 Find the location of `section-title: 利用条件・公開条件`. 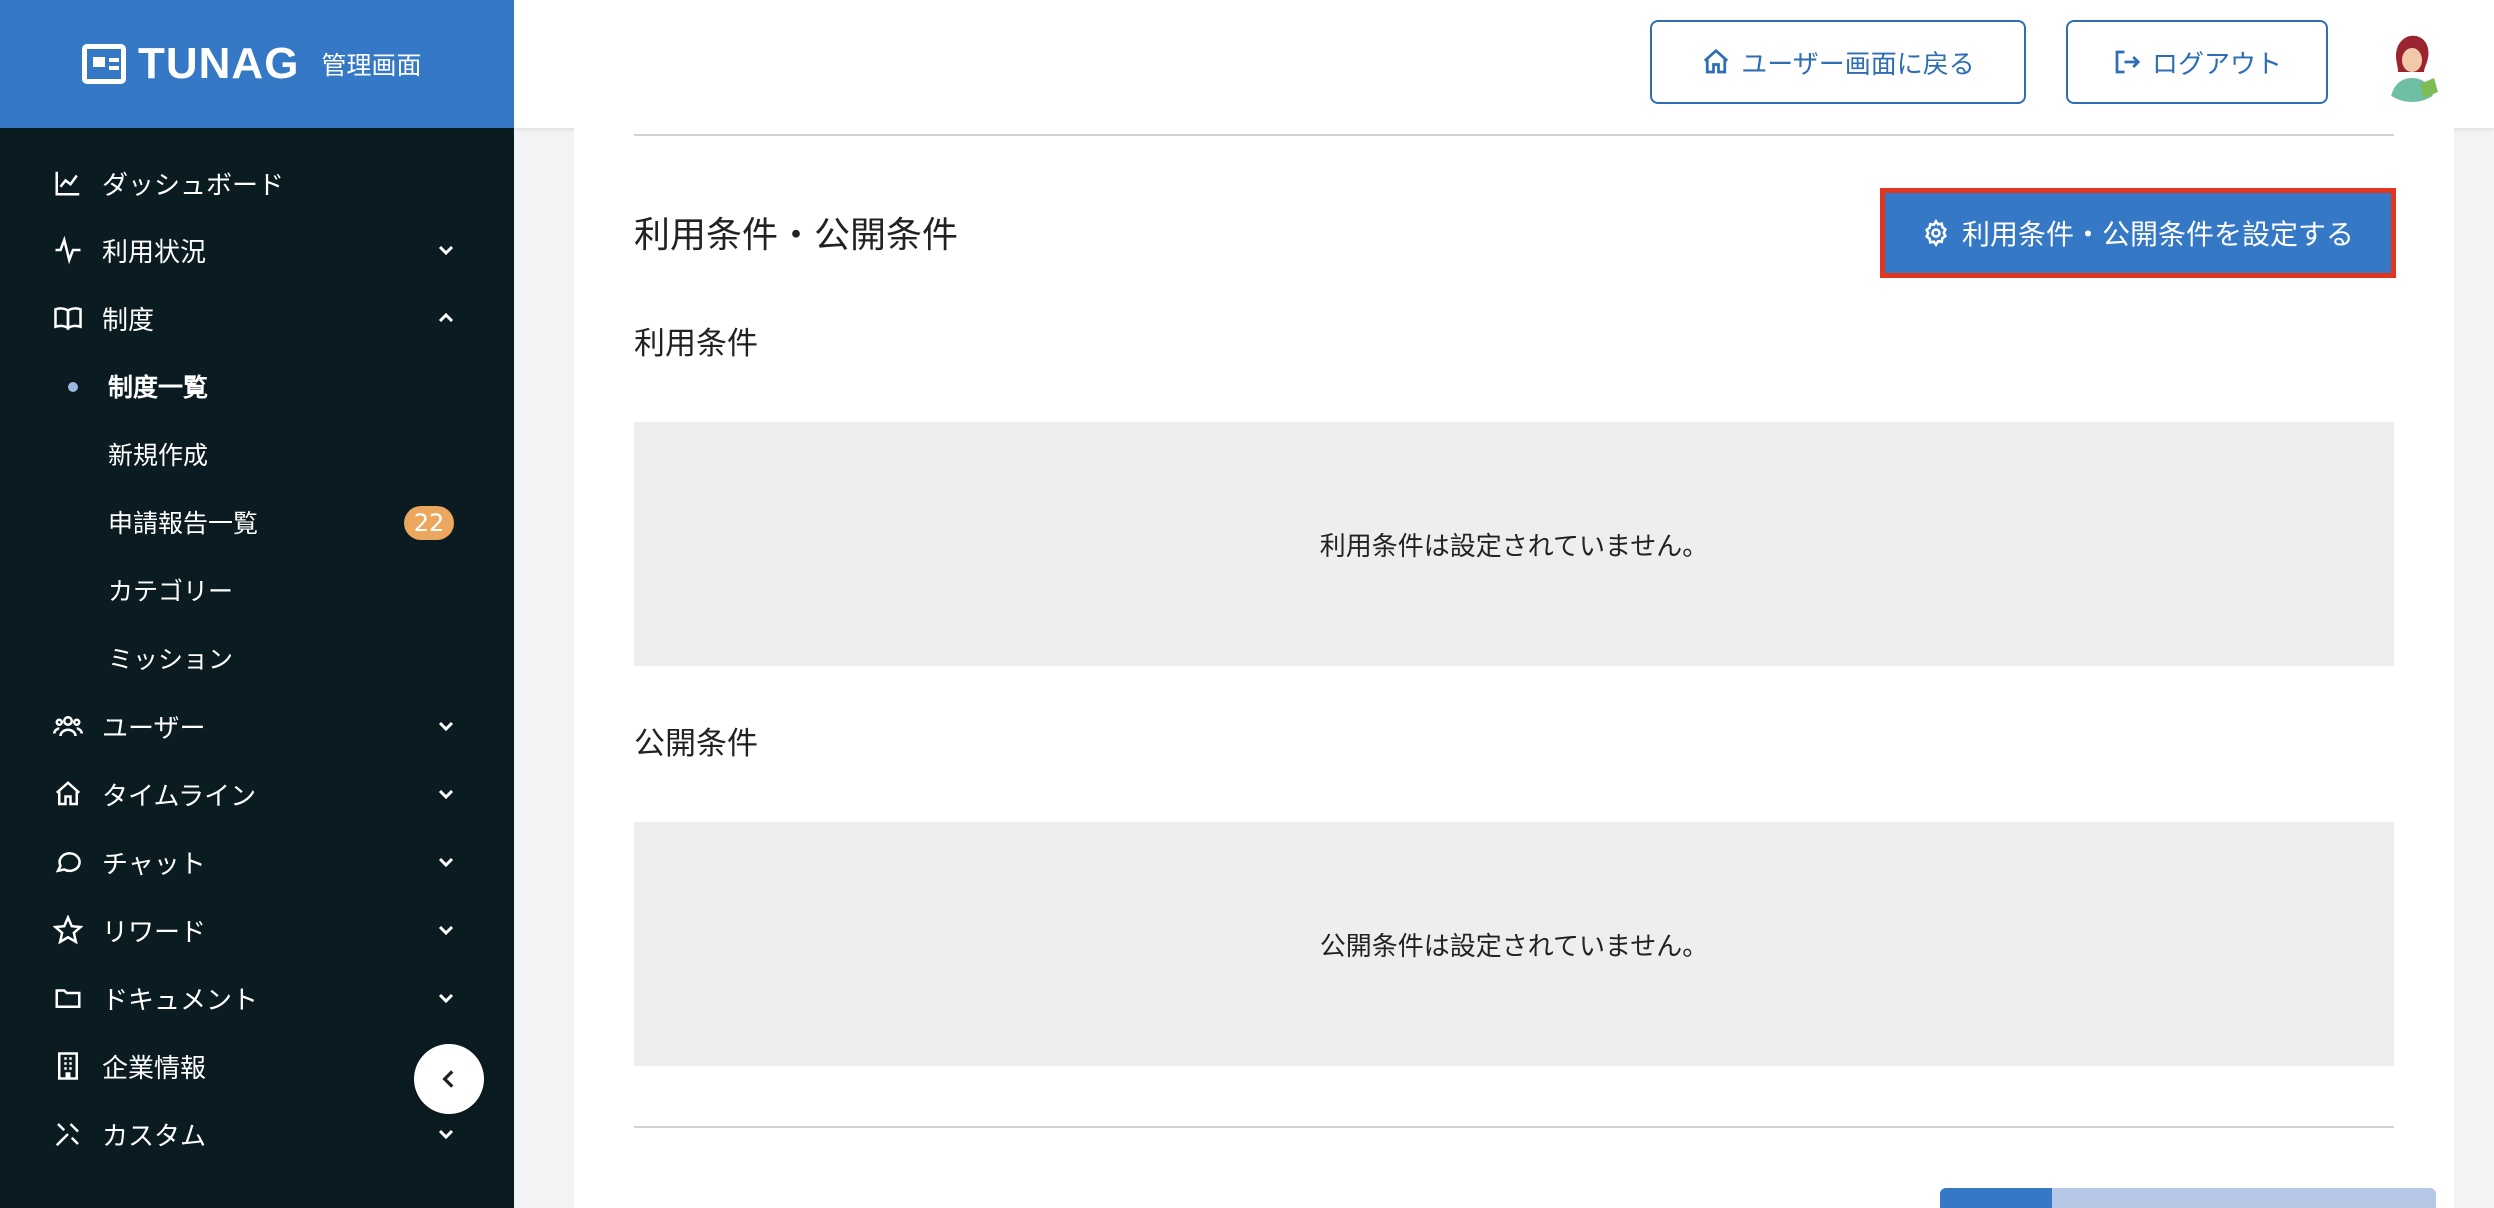

section-title: 利用条件・公開条件 is located at coordinates (796, 235).